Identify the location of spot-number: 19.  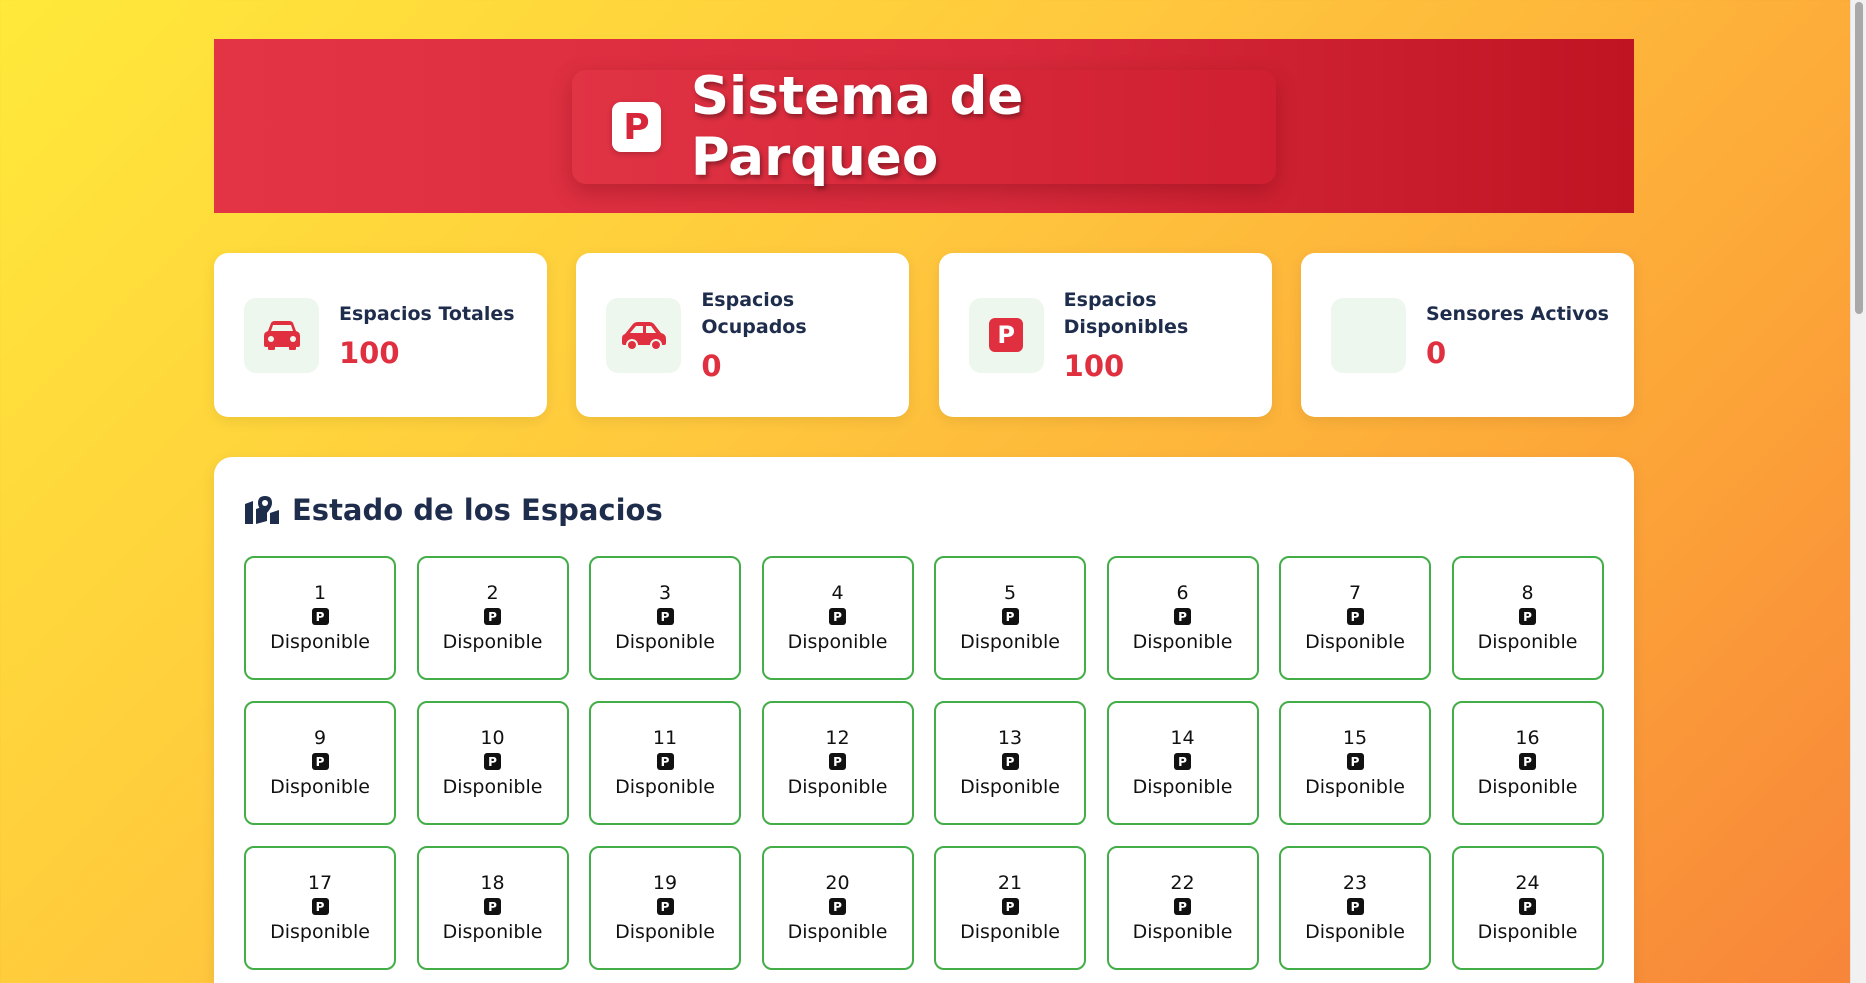
(665, 883).